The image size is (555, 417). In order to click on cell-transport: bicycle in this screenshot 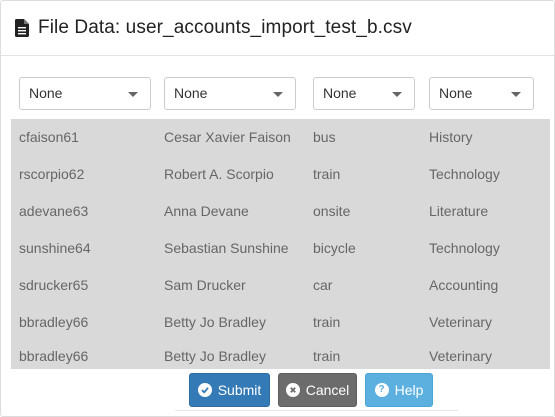, I will do `click(334, 248)`.